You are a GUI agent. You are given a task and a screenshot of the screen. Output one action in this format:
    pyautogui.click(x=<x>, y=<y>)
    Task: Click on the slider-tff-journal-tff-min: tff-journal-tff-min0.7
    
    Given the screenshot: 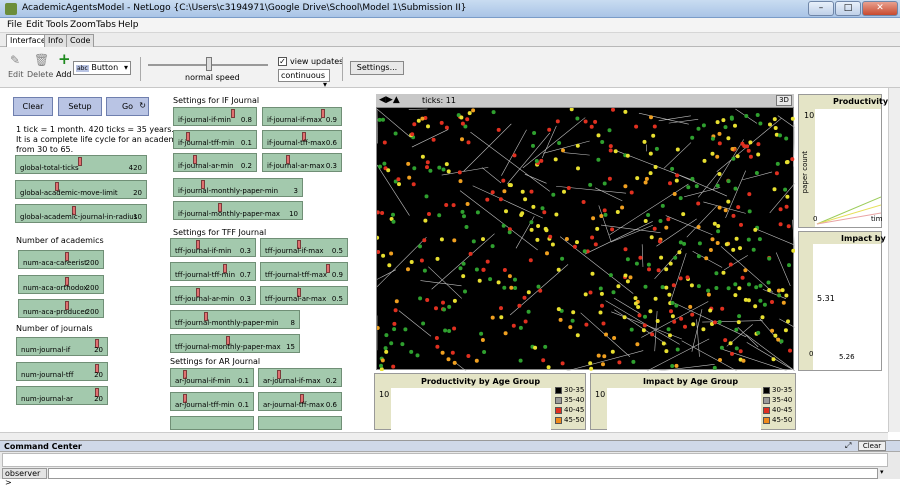 What is the action you would take?
    pyautogui.click(x=213, y=271)
    